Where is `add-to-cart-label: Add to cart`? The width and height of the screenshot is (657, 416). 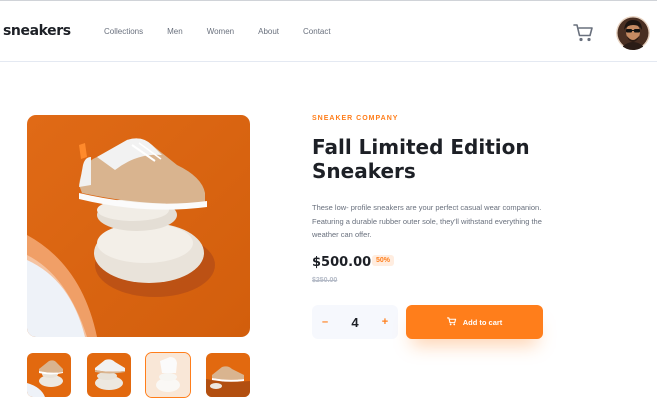
add-to-cart-label: Add to cart is located at coordinates (482, 322).